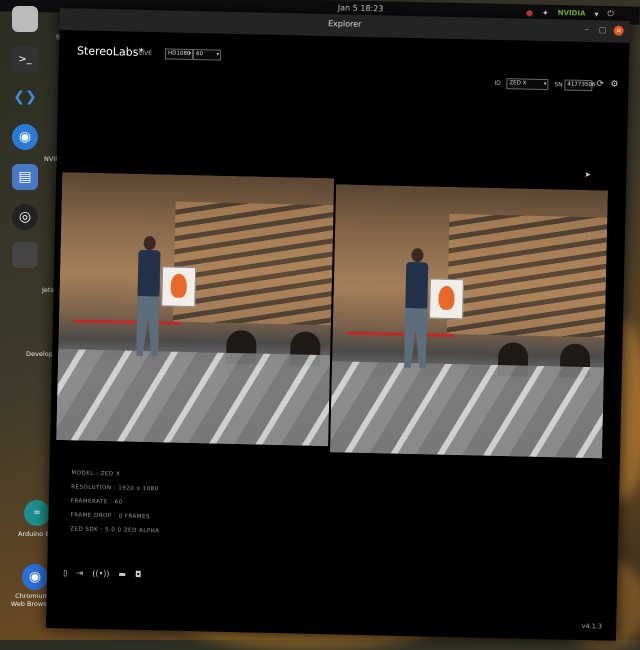  Describe the element at coordinates (25, 217) in the screenshot. I see `obs-icon: ◎` at that location.